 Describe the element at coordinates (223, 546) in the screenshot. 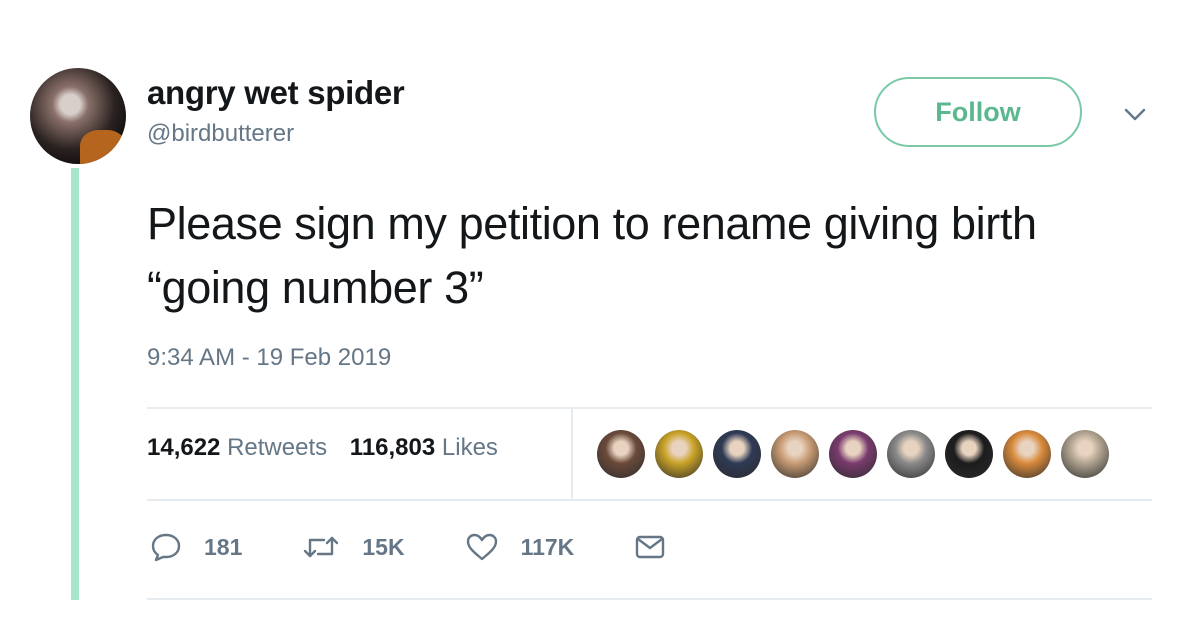

I see `reply-count: 181` at that location.